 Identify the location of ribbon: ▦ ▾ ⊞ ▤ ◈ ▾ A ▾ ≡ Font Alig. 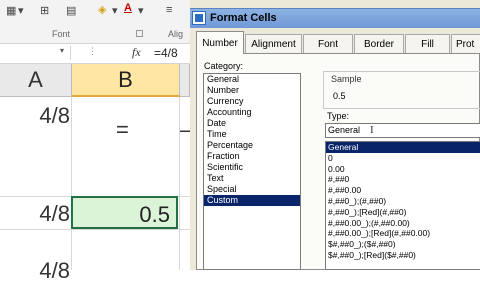
(95, 22).